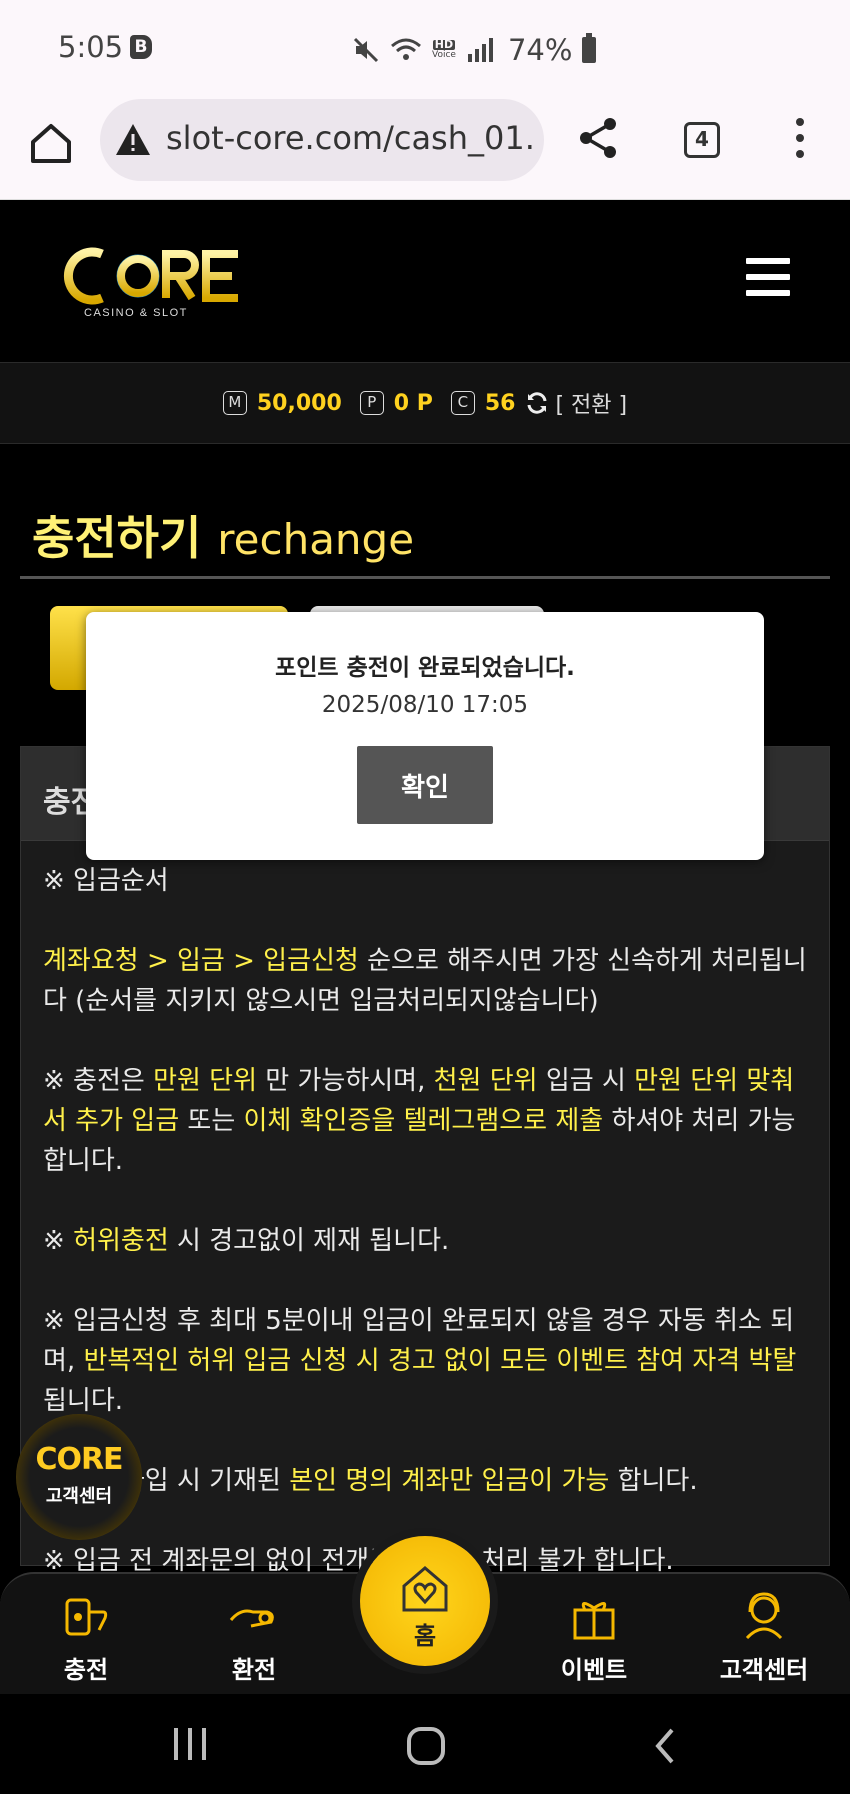 The height and width of the screenshot is (1794, 850). What do you see at coordinates (425, 1589) in the screenshot?
I see `home-heart-icon` at bounding box center [425, 1589].